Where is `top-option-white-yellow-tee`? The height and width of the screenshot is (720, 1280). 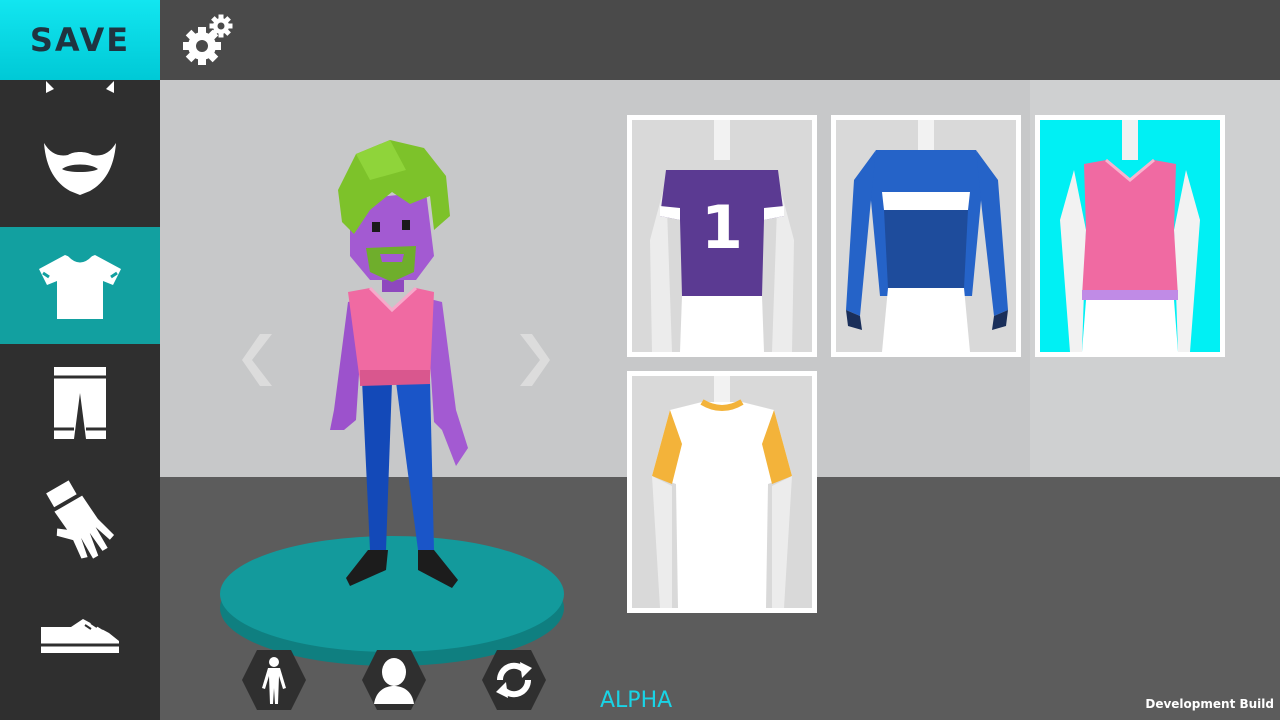
top-option-white-yellow-tee is located at coordinates (722, 492).